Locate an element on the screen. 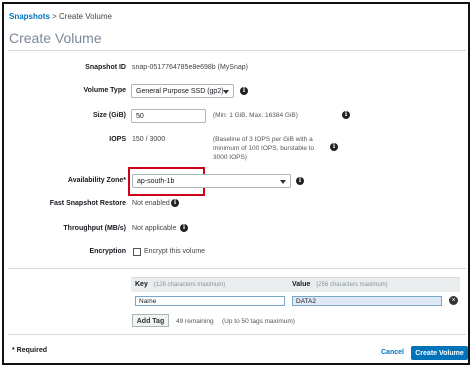  required-note: * Required is located at coordinates (30, 350).